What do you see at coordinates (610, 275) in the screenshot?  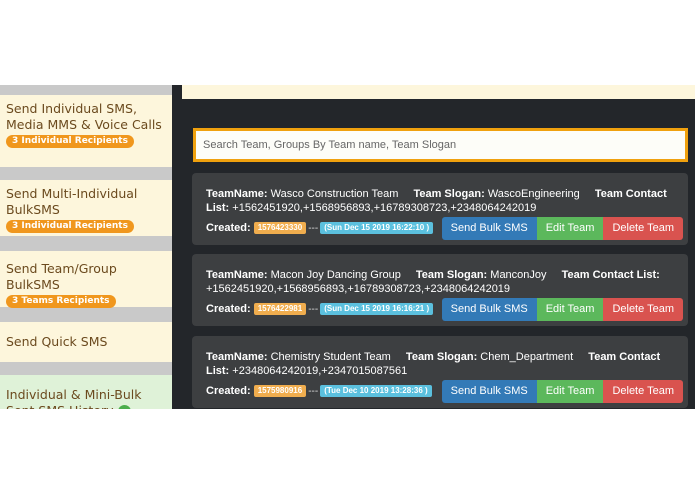 I see `team-contacts-label: Team Contact List:` at bounding box center [610, 275].